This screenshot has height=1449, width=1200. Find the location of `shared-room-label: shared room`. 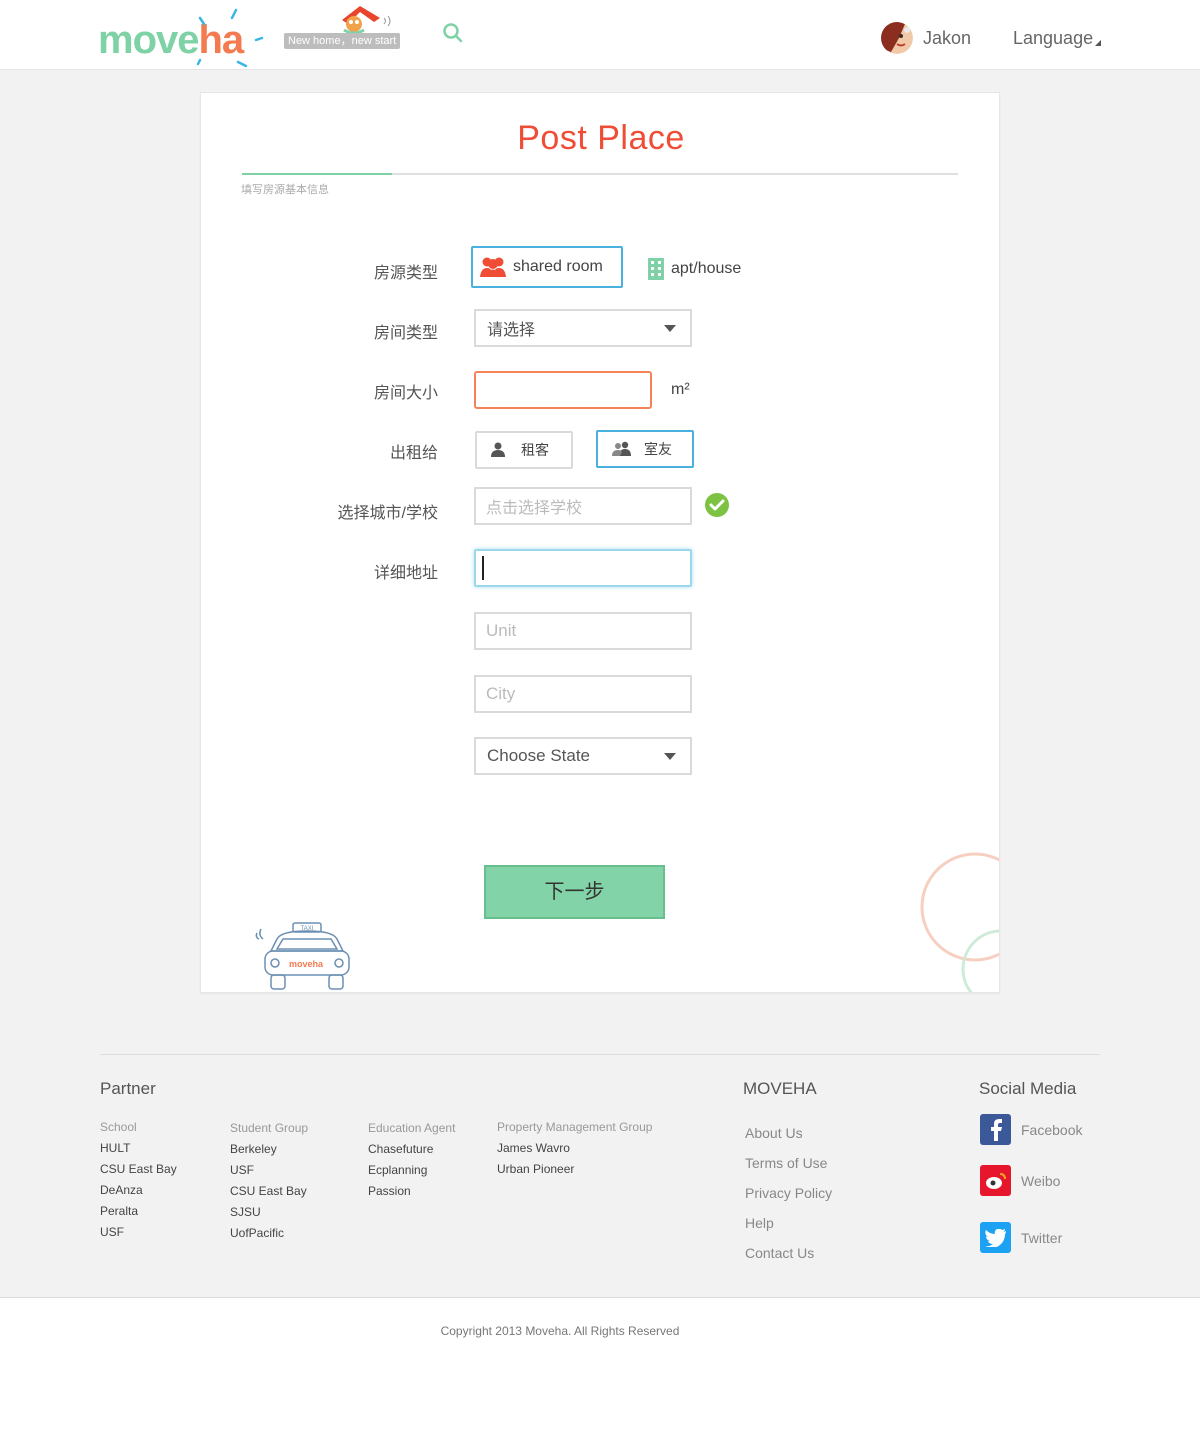

shared-room-label: shared room is located at coordinates (558, 266).